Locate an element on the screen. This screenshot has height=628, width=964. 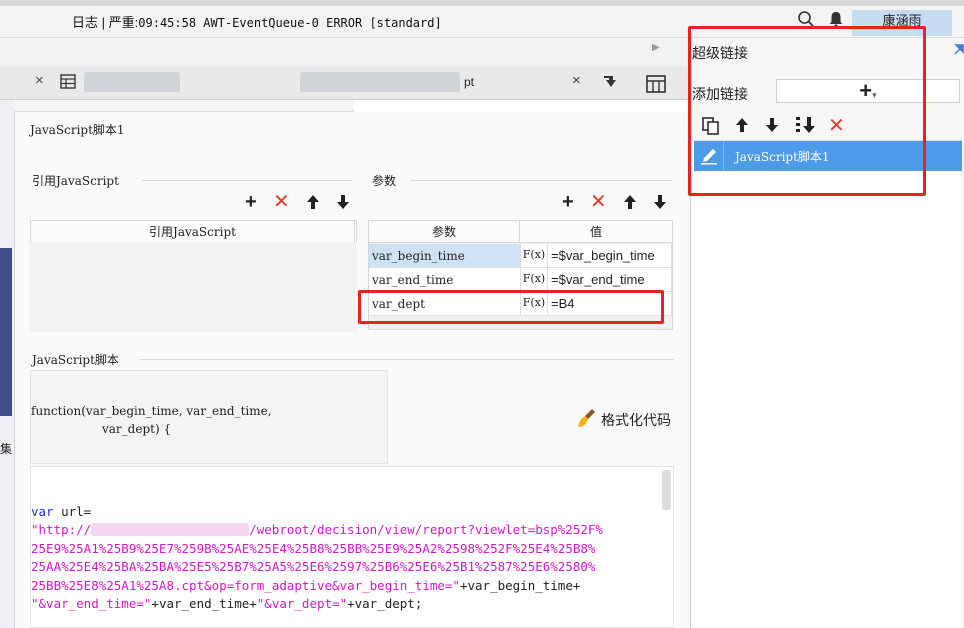
param-name-cell: var_end_time is located at coordinates (445, 280).